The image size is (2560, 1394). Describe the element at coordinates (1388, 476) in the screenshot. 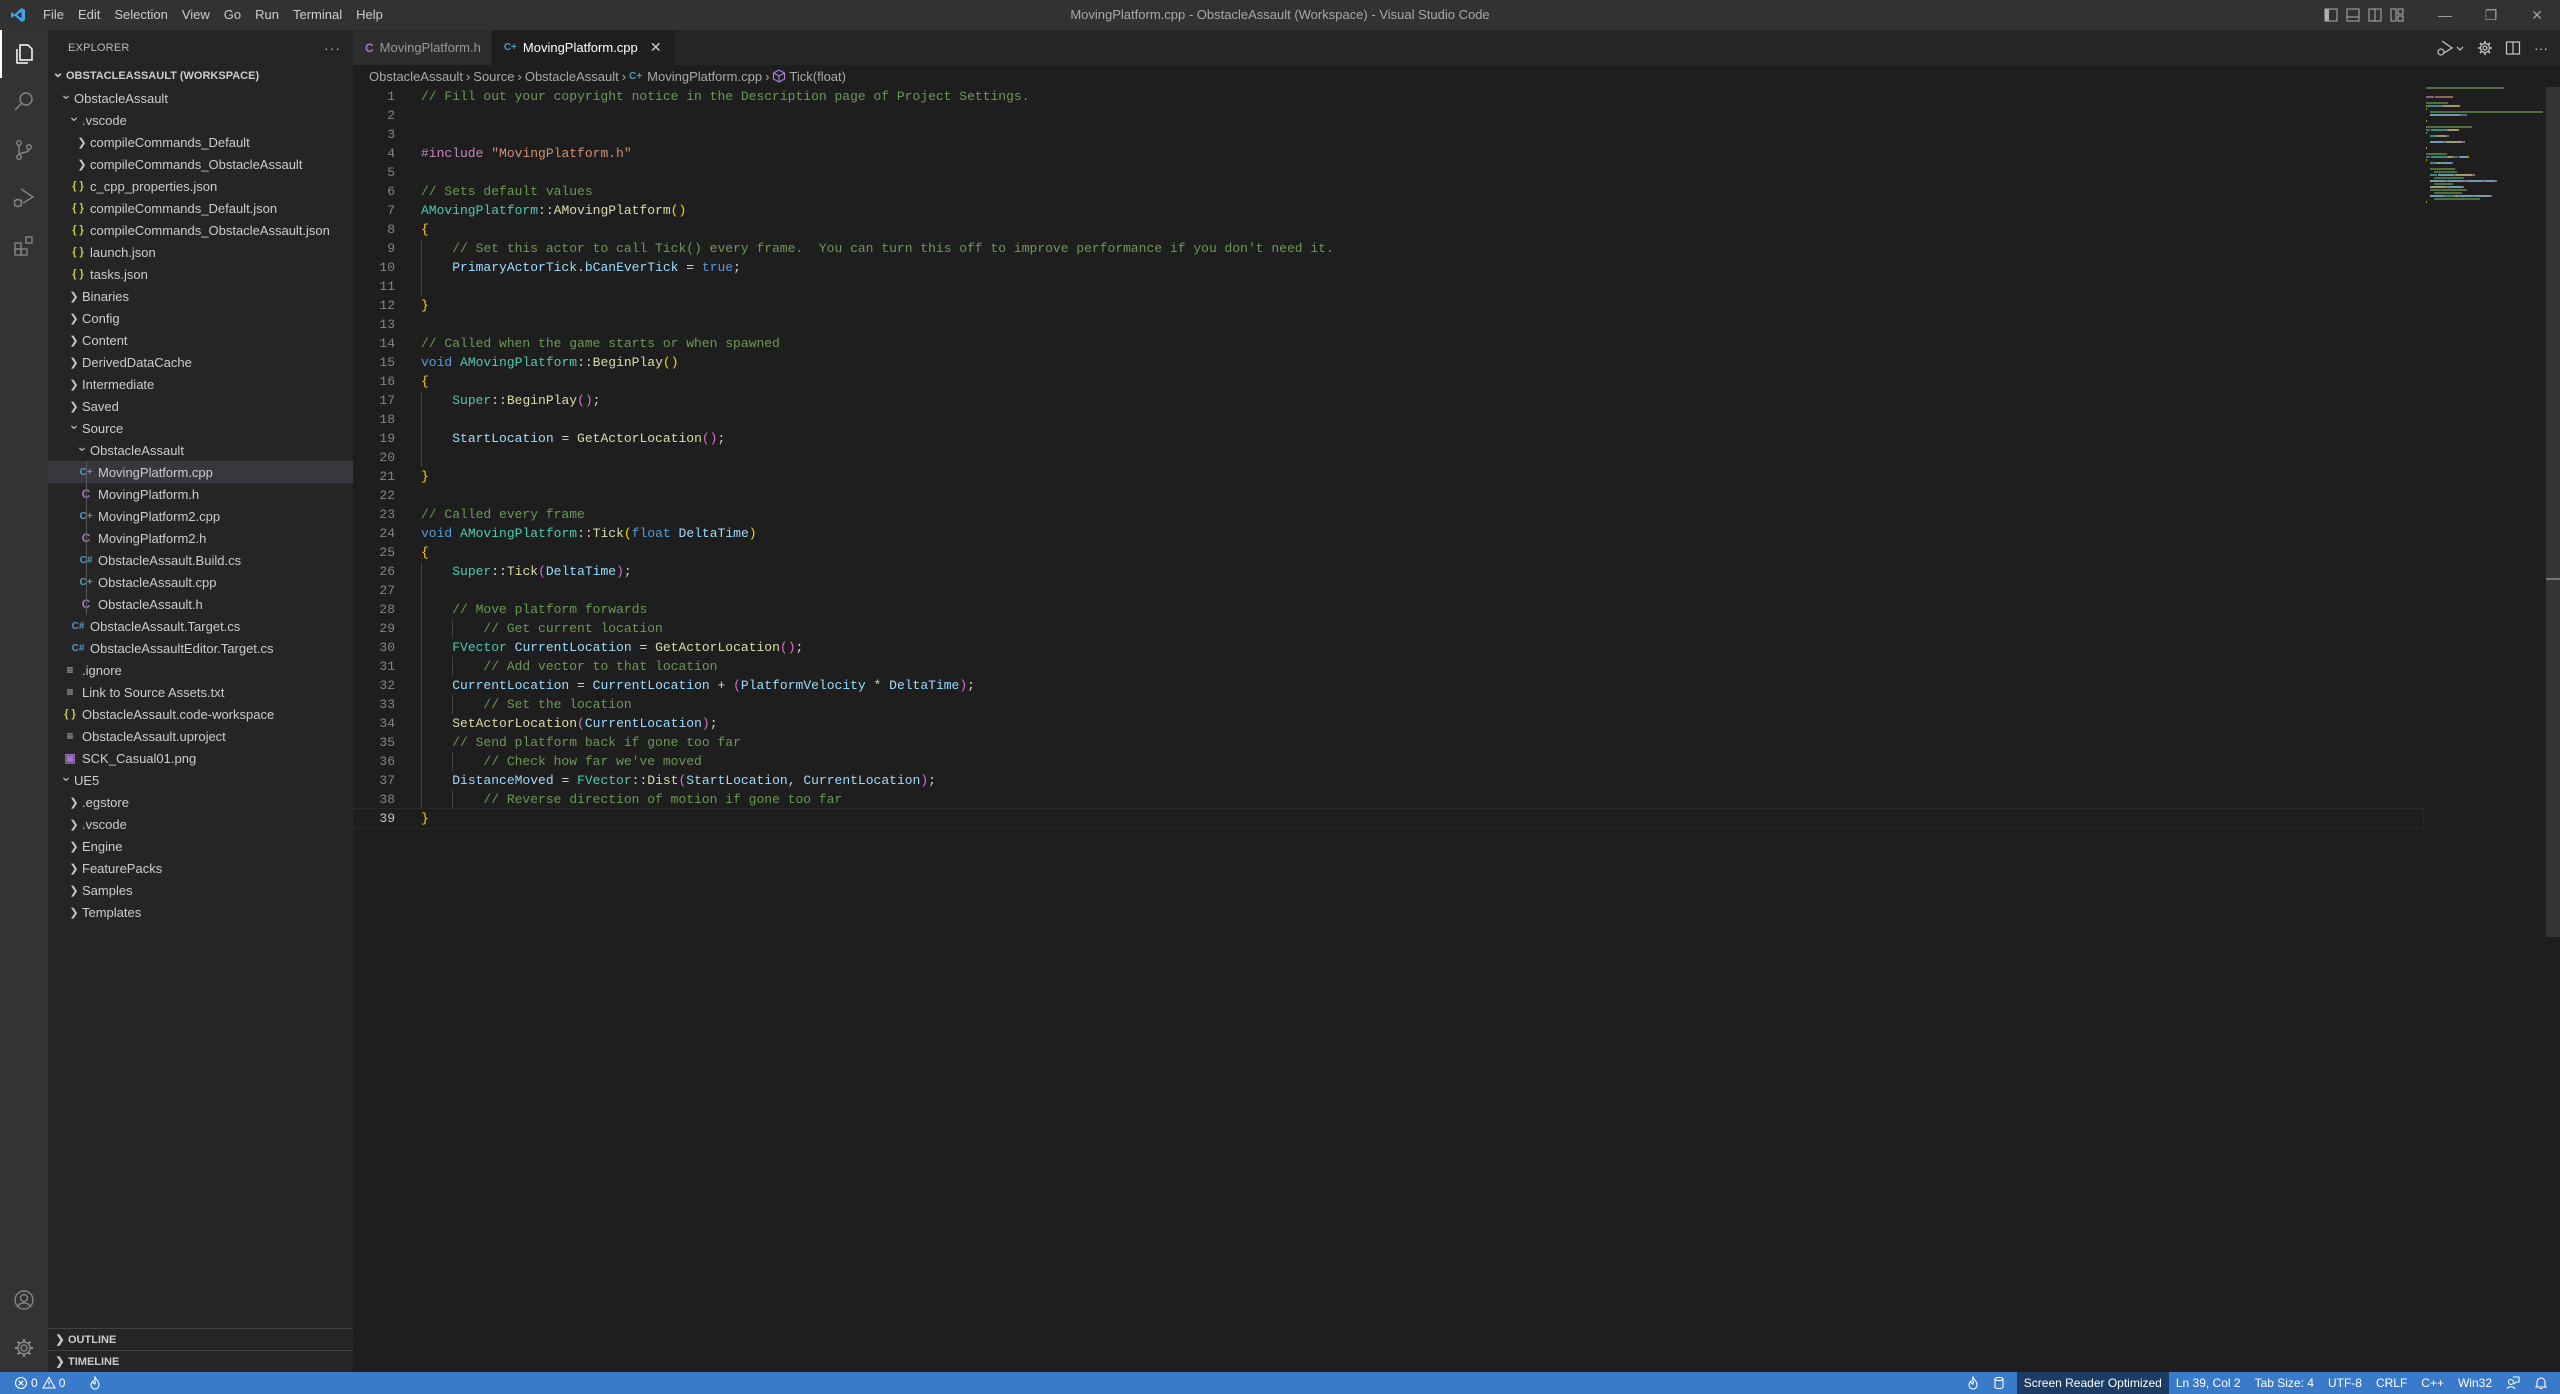

I see `code-line: 21}` at that location.